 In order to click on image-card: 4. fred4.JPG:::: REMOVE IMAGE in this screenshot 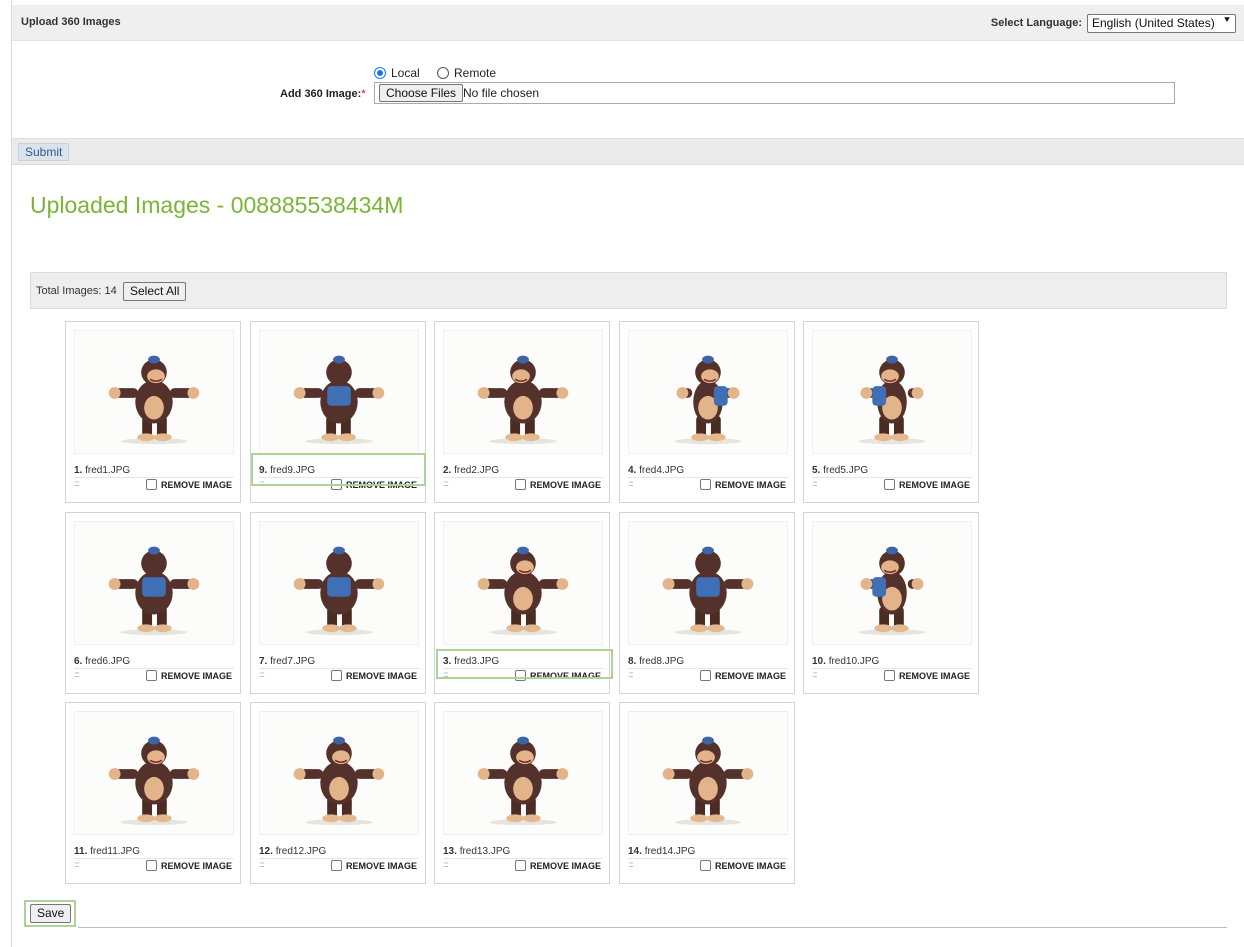, I will do `click(707, 412)`.